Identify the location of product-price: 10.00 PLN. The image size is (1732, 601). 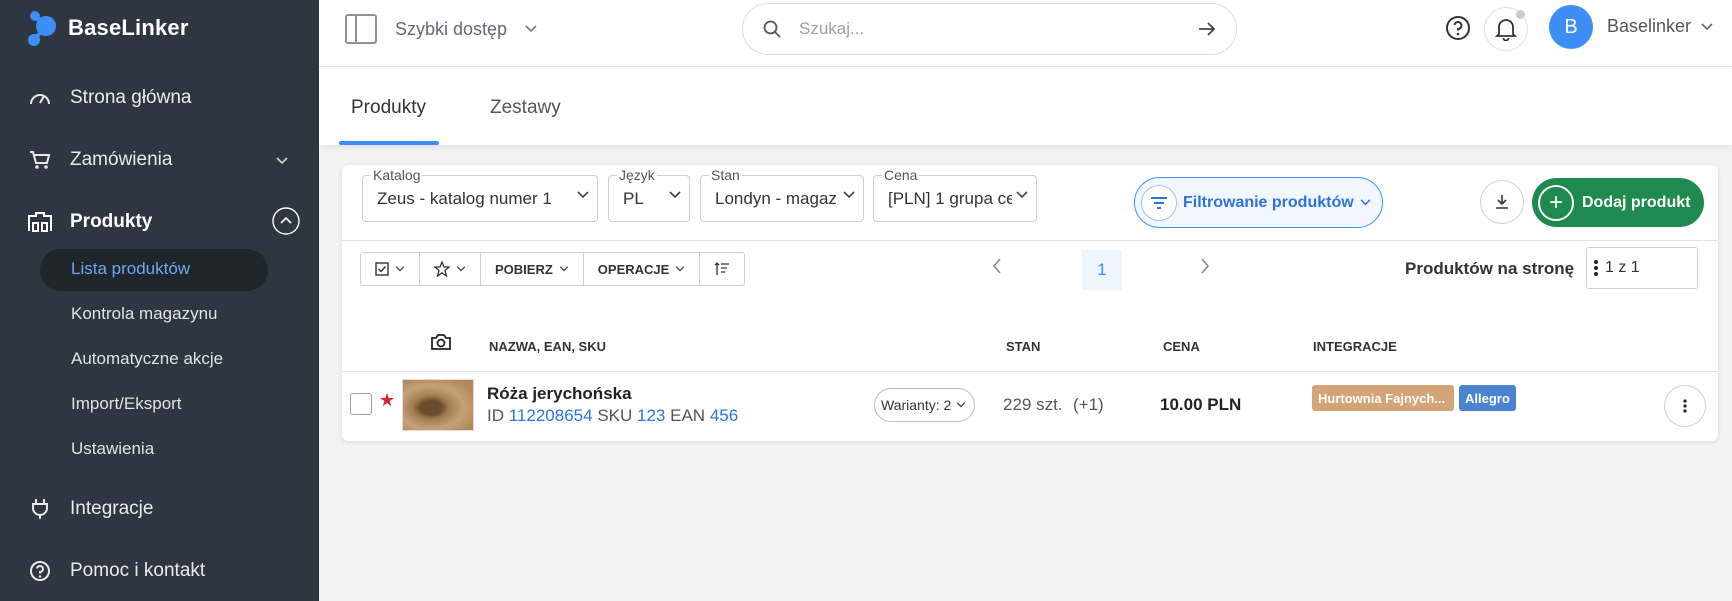
(1200, 405).